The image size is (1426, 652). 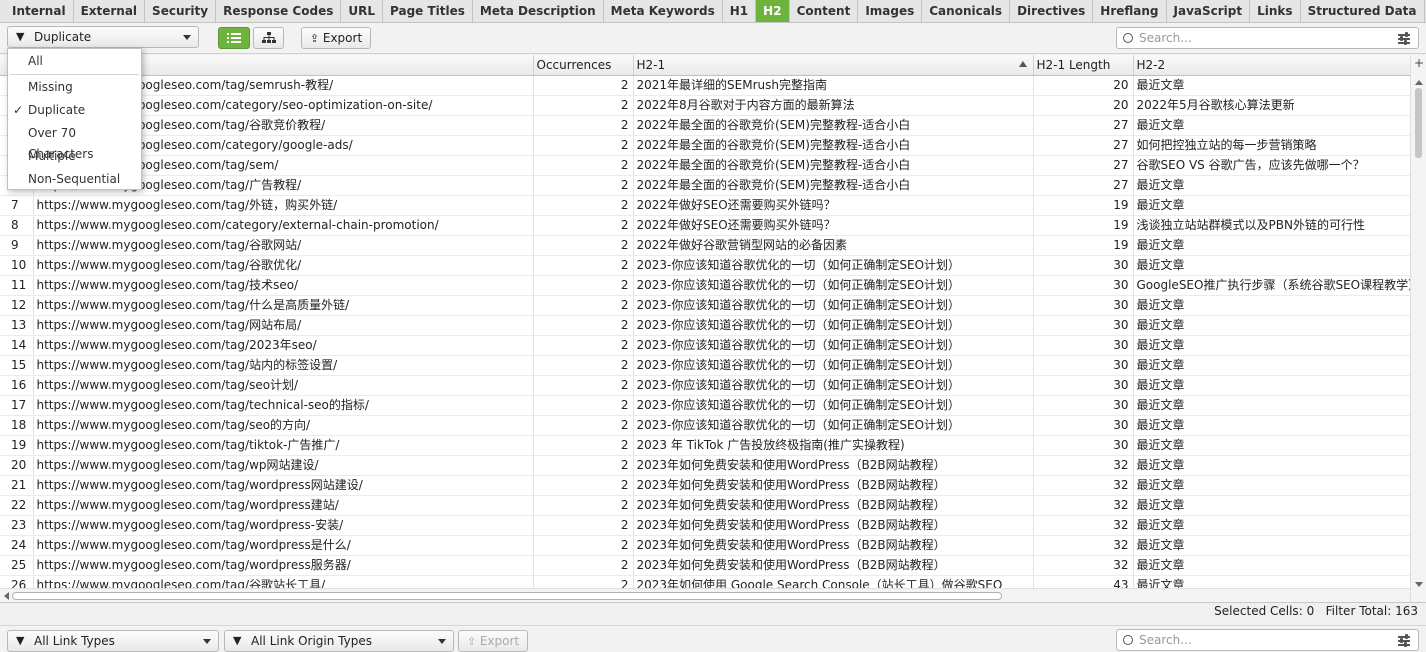 What do you see at coordinates (1419, 584) in the screenshot?
I see `scroll-down-icon` at bounding box center [1419, 584].